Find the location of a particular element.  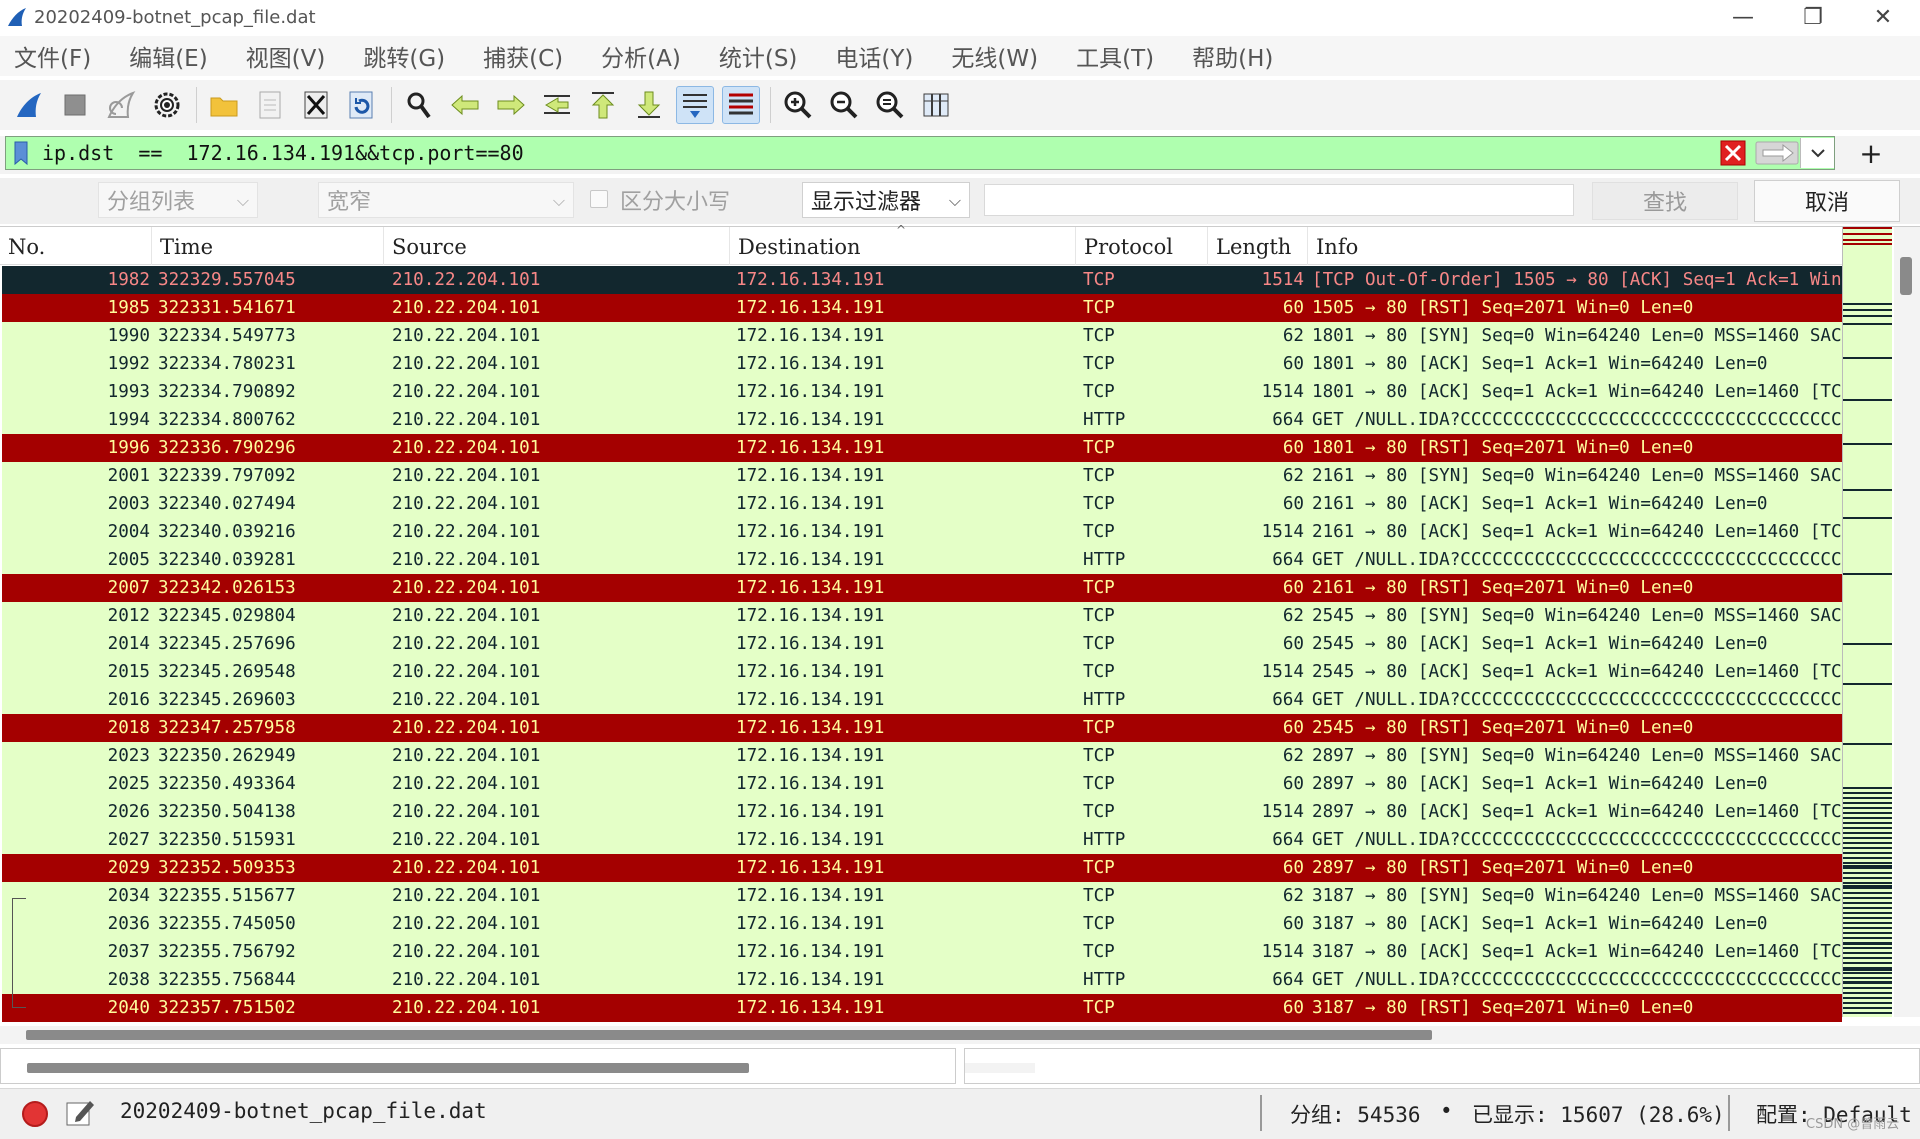

packet-minimap is located at coordinates (1867, 622).